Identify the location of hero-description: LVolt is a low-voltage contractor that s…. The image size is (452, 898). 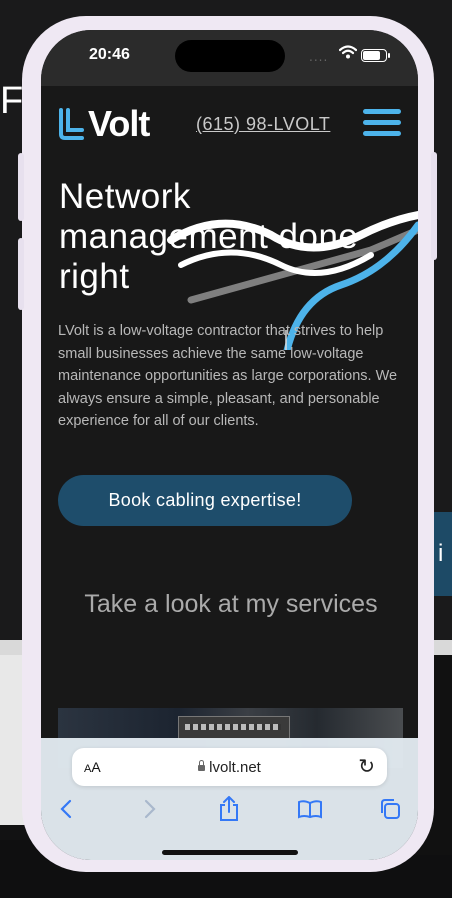
(228, 376).